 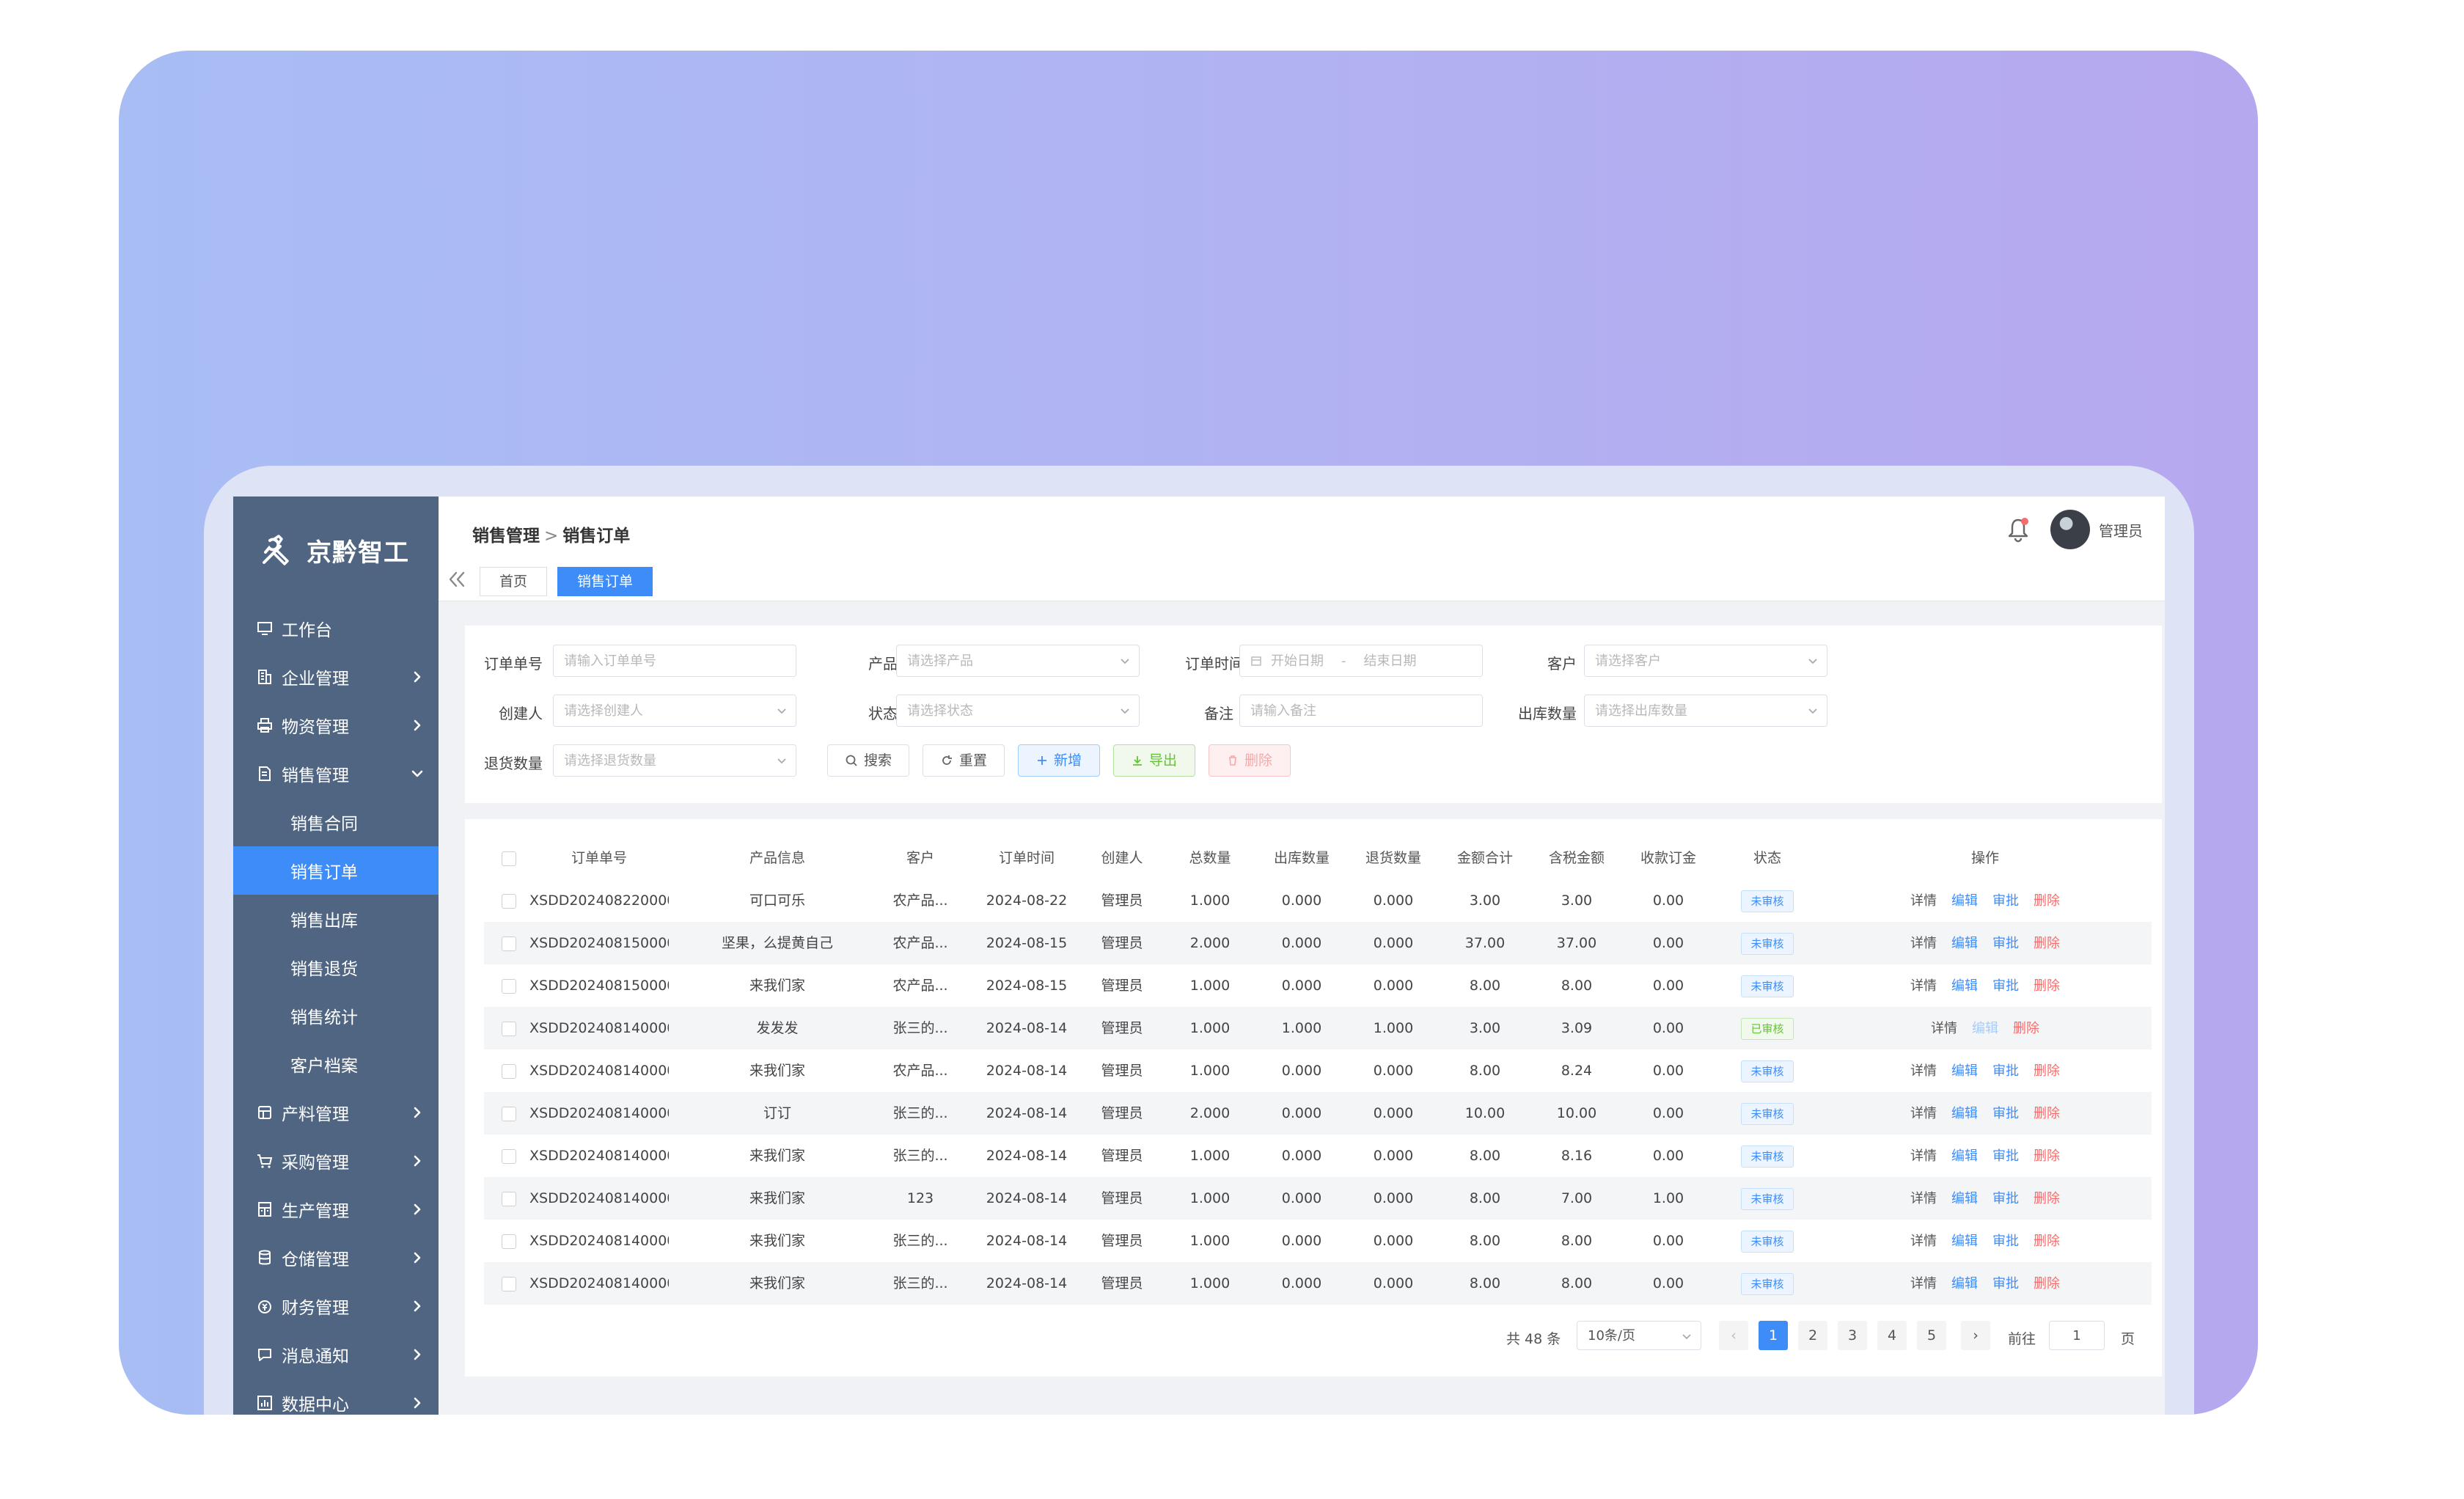 I want to click on bell-icon, so click(x=2018, y=529).